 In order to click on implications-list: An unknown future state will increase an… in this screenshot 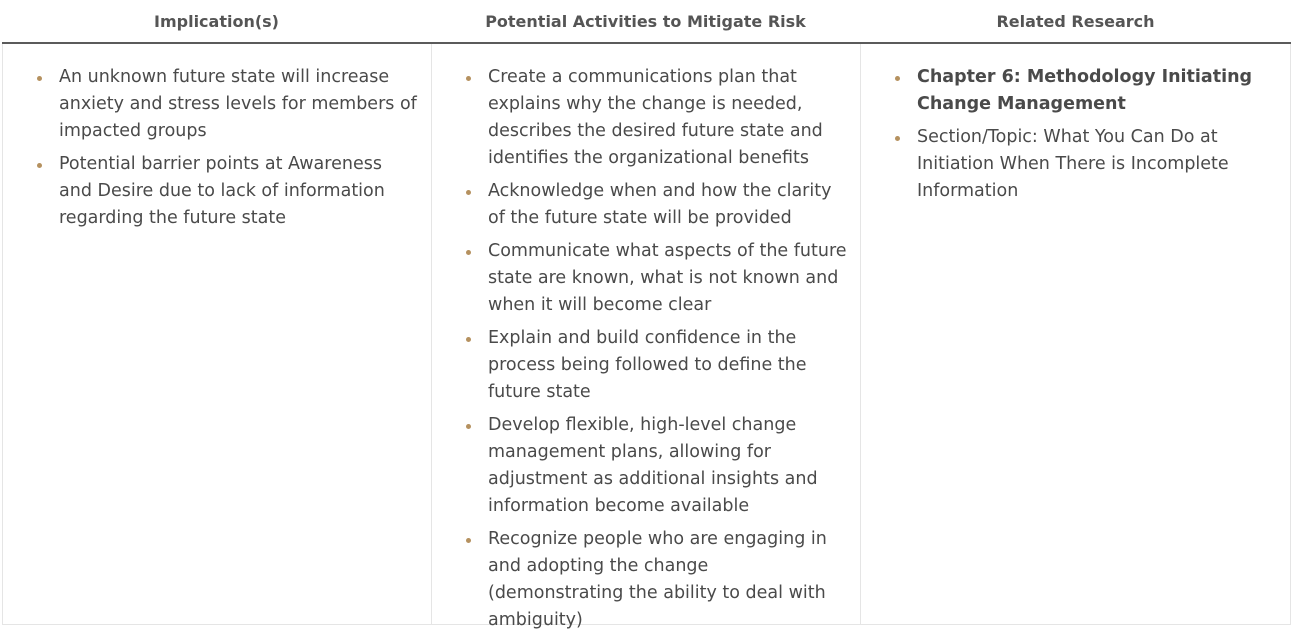, I will do `click(228, 148)`.